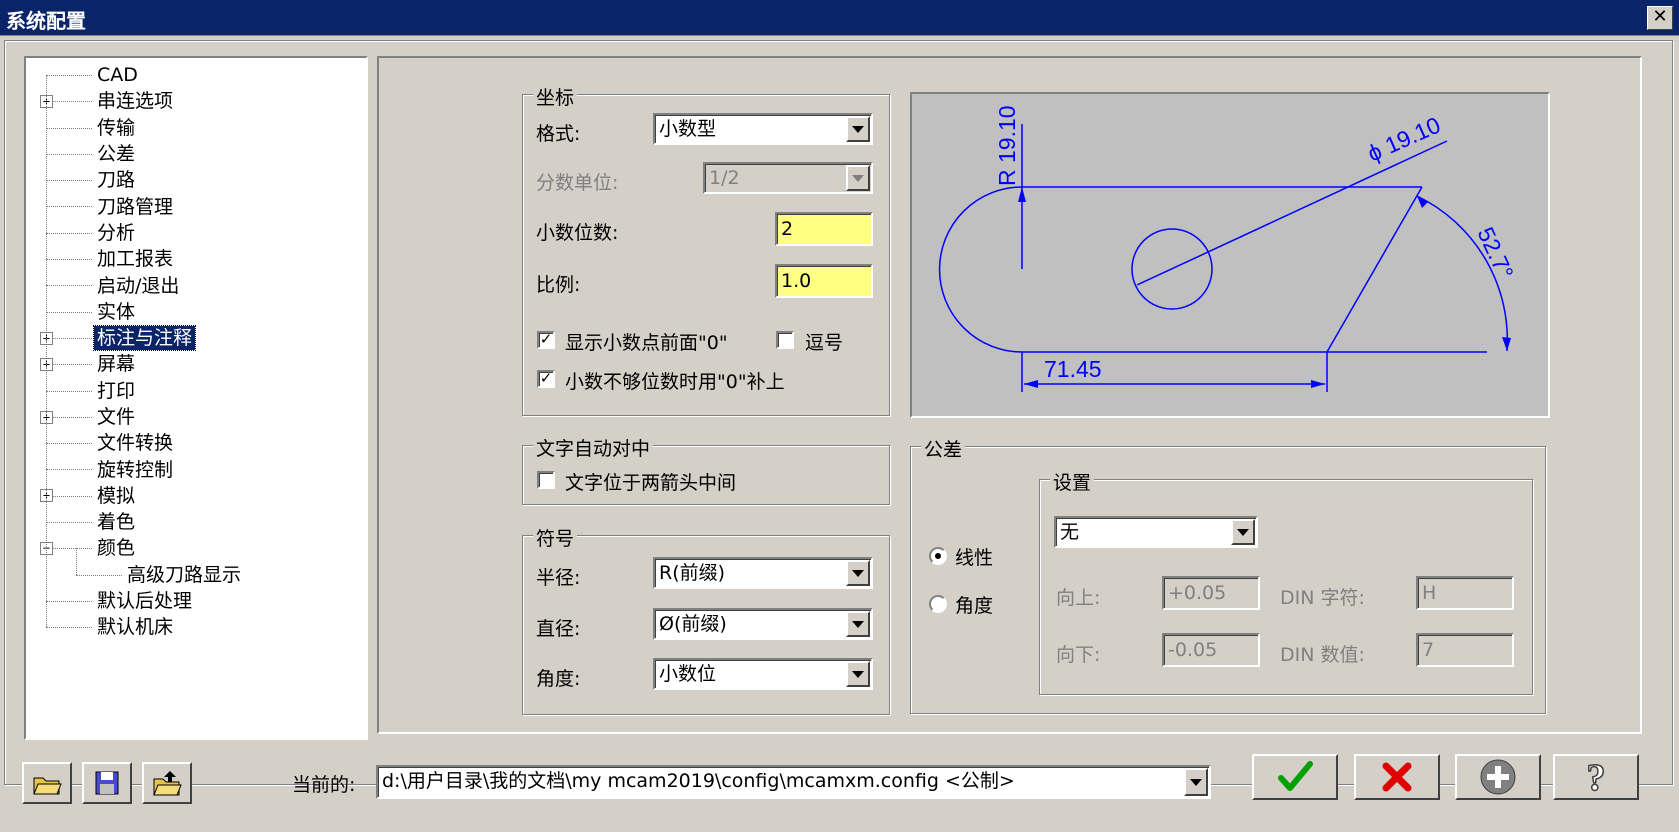 This screenshot has height=832, width=1679. What do you see at coordinates (824, 281) in the screenshot?
I see `scale-input: 1.0` at bounding box center [824, 281].